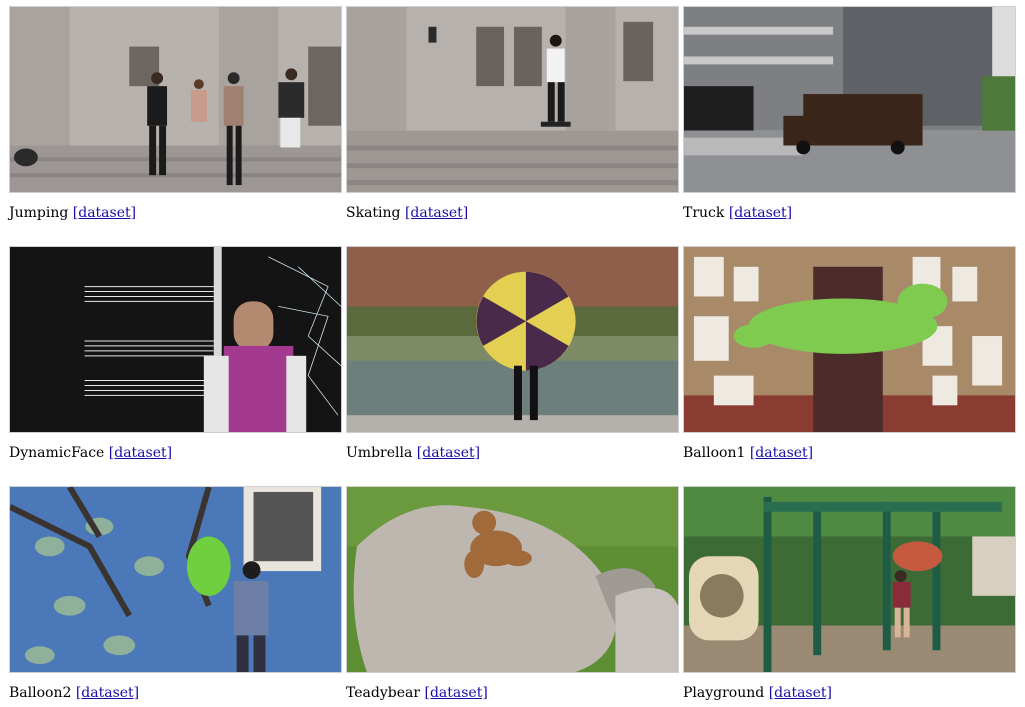  What do you see at coordinates (373, 213) in the screenshot?
I see `item-title: Skating` at bounding box center [373, 213].